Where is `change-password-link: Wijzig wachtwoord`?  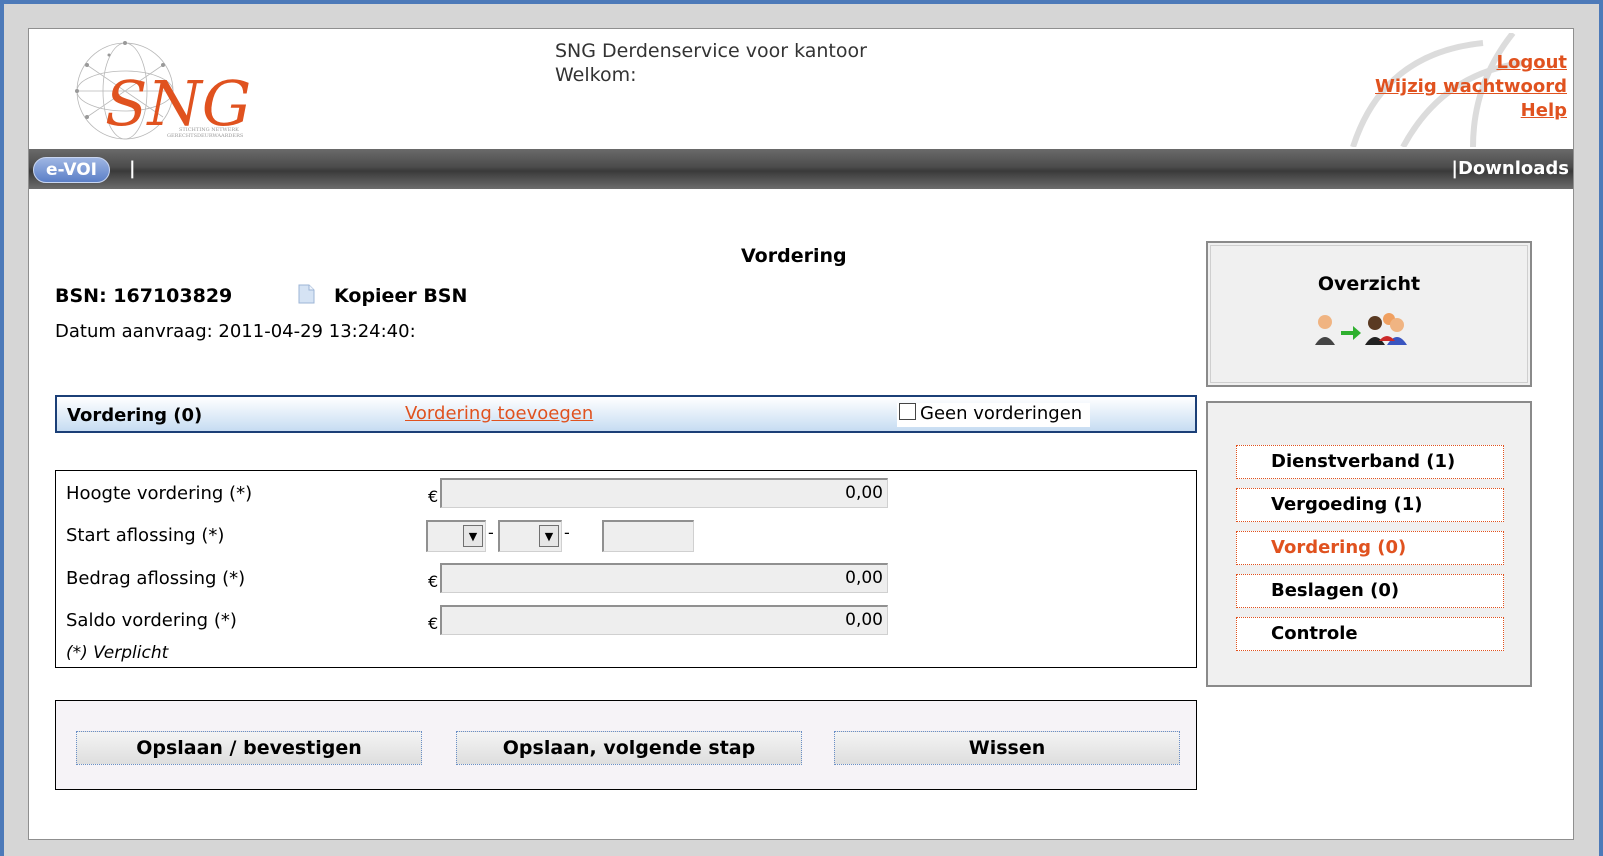 change-password-link: Wijzig wachtwoord is located at coordinates (1471, 87).